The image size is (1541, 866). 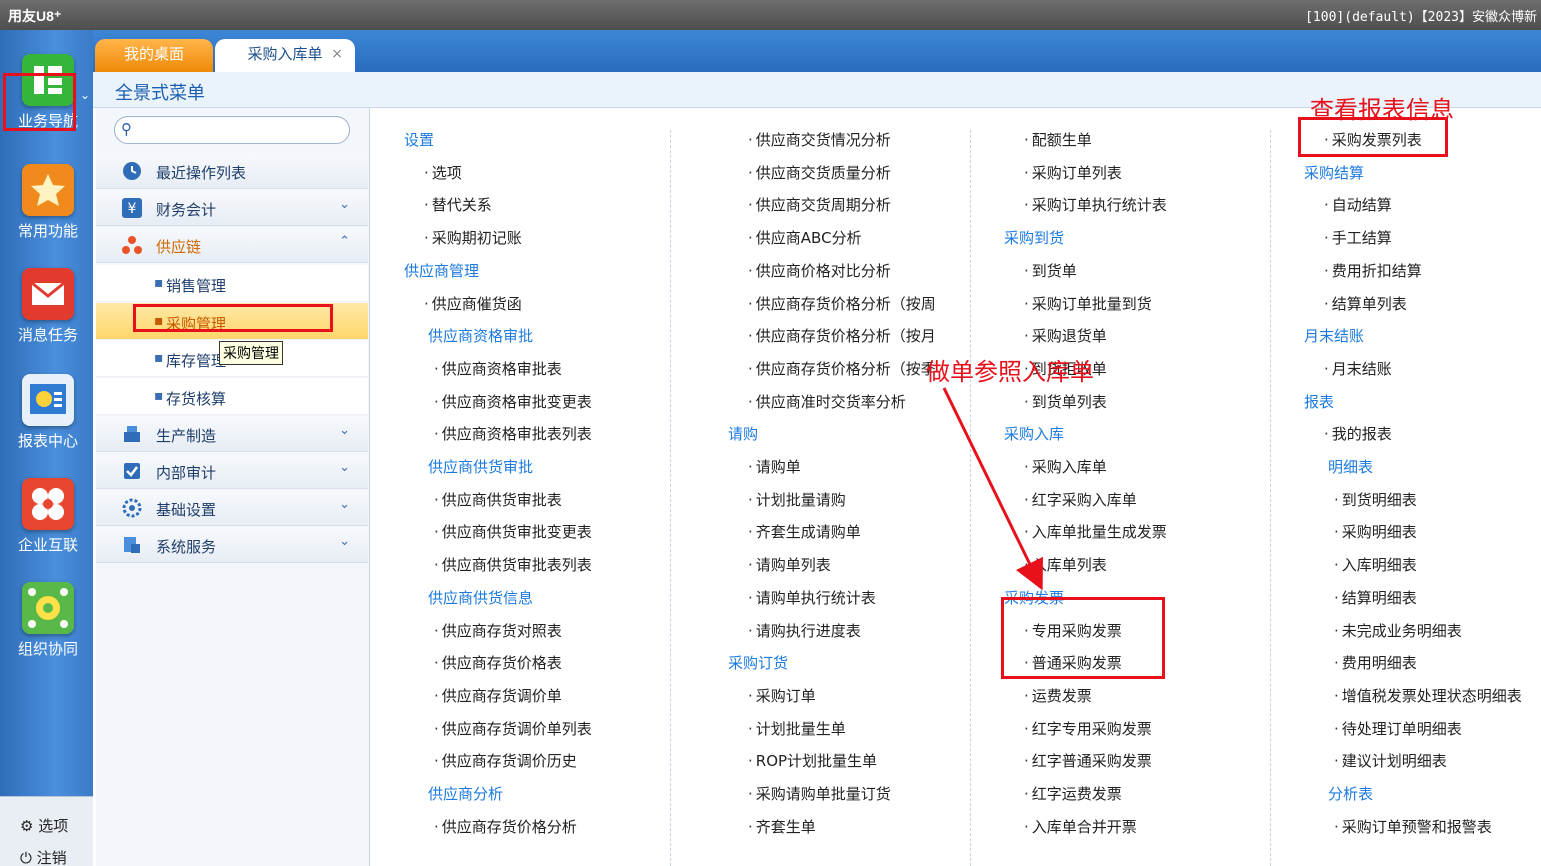 What do you see at coordinates (154, 55) in the screenshot?
I see `tab-my-desktop: 我的桌面` at bounding box center [154, 55].